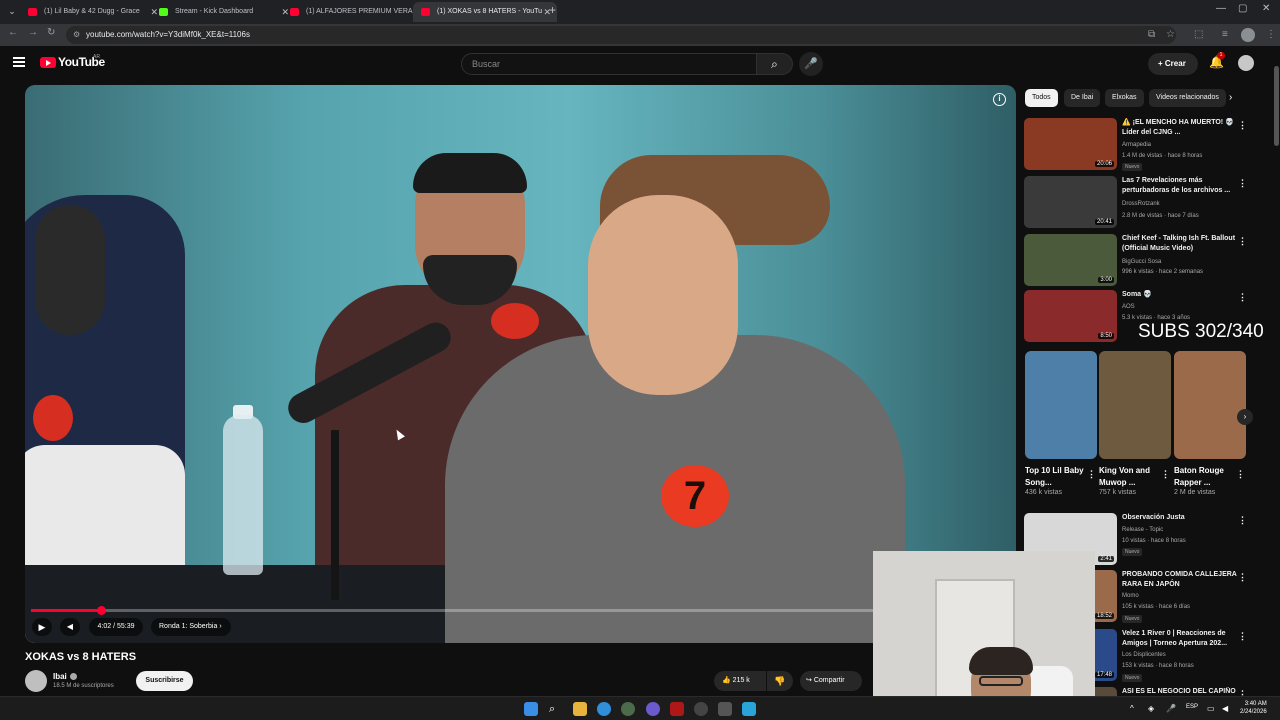  I want to click on browser-tab: Stream - Kick Dashboard ✕, so click(223, 12).